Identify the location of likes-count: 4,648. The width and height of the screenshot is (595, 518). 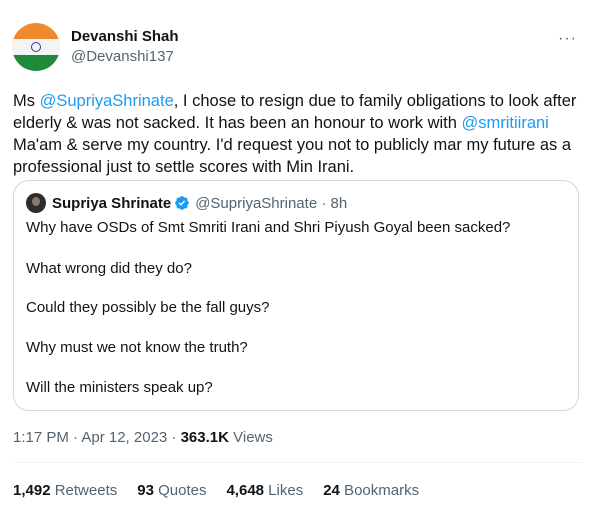
(245, 490).